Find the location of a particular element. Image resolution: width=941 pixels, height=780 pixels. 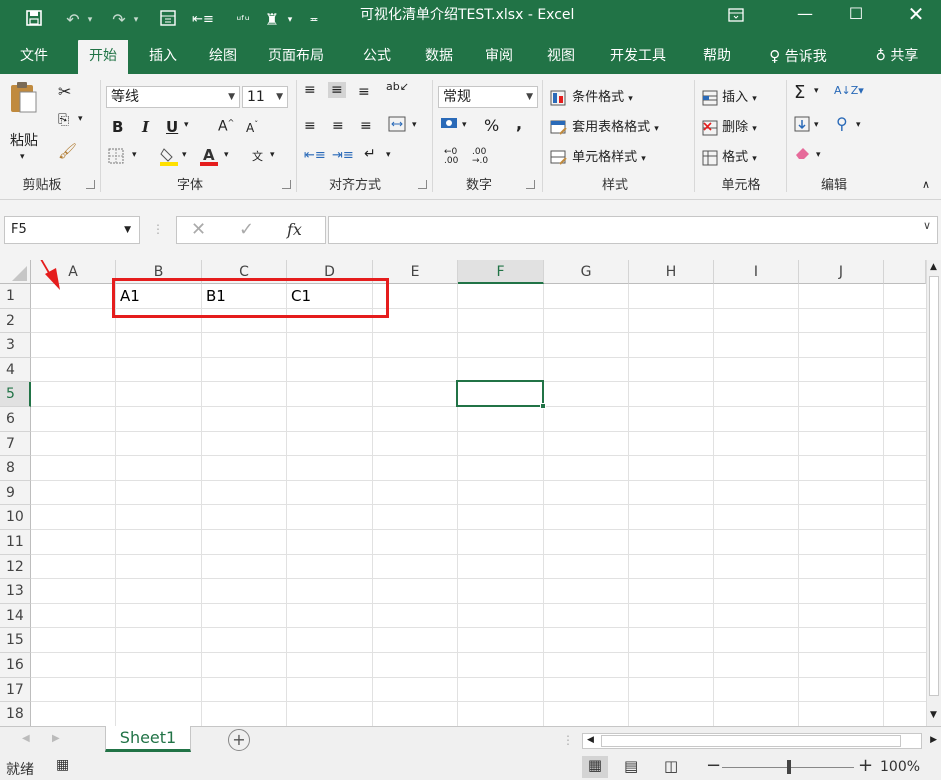

decrease-indent-icon: ⇤≡ is located at coordinates (315, 155).